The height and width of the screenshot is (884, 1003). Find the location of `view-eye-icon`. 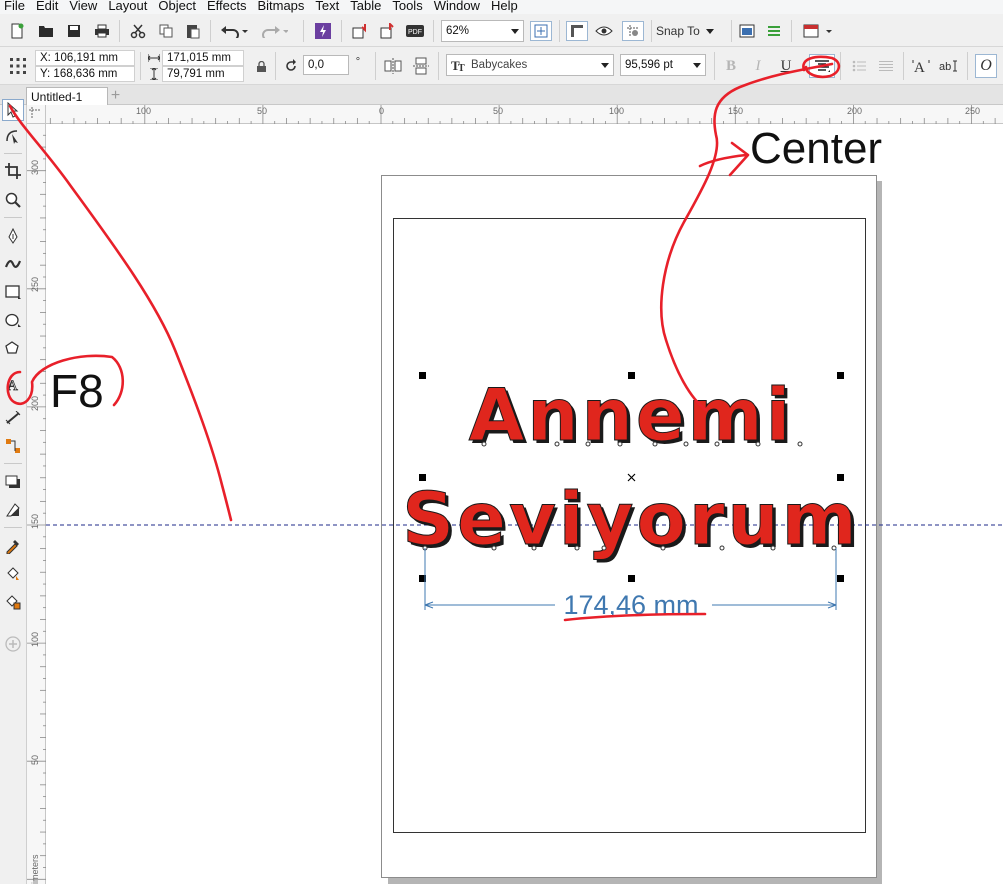

view-eye-icon is located at coordinates (604, 31).